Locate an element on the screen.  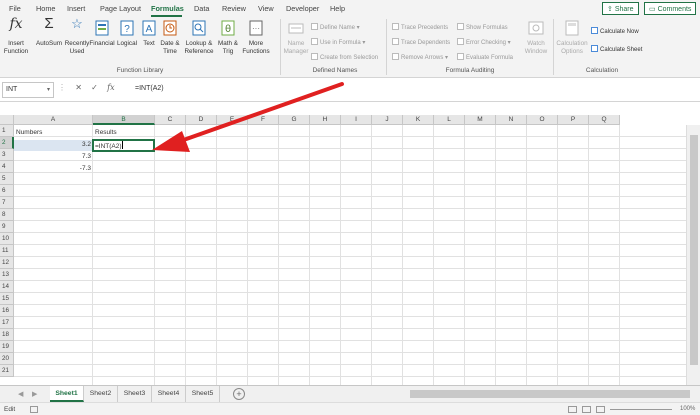
column-header-k: K is located at coordinates (418, 120).